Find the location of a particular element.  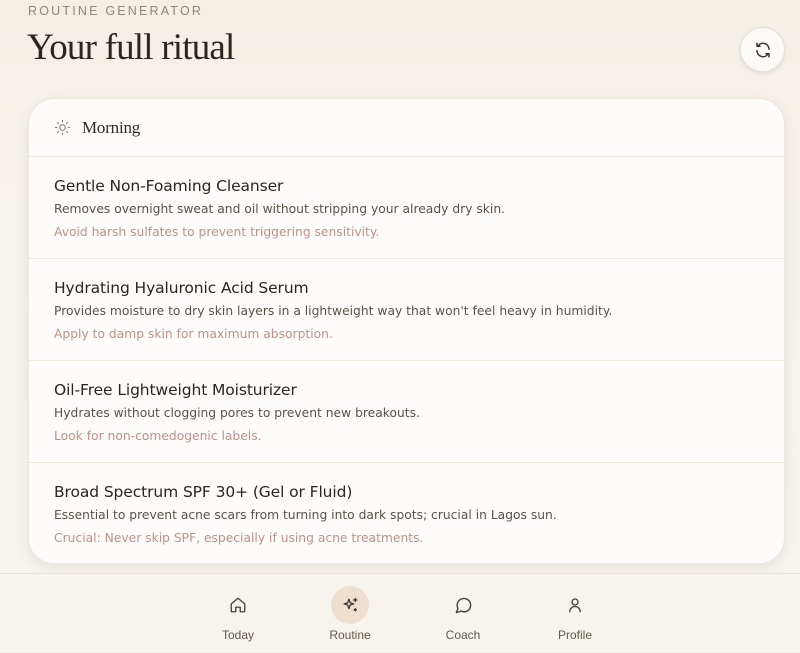

refresh-icon is located at coordinates (762, 49).